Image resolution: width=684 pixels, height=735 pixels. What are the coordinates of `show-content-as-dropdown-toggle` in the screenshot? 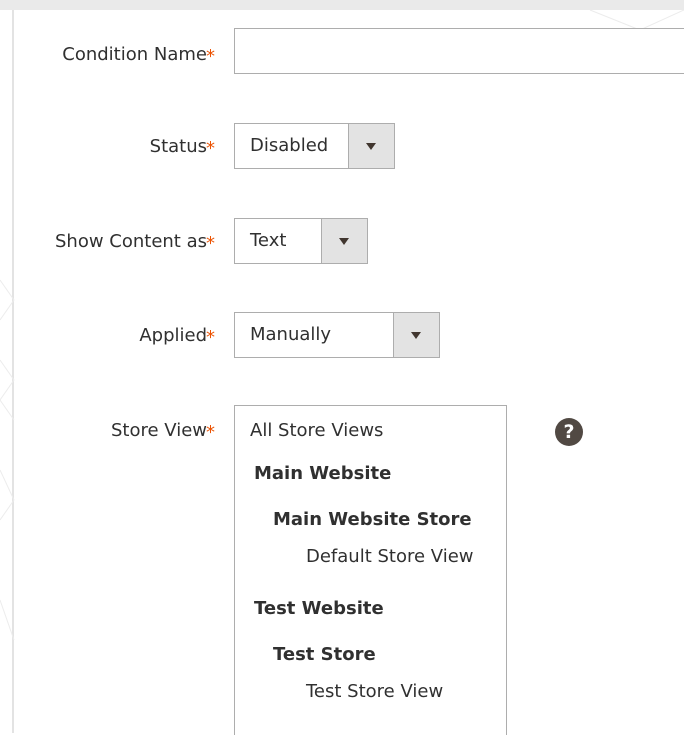 It's located at (344, 241).